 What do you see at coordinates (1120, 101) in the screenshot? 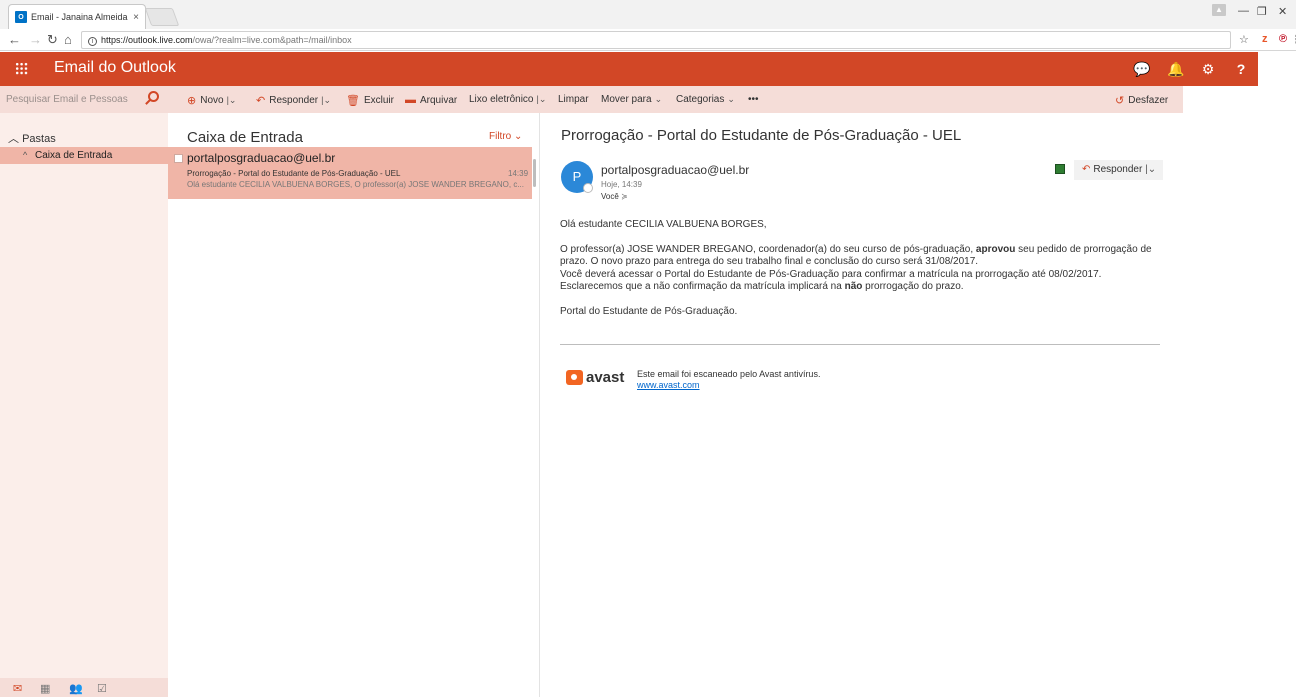
I see `undo-icon: ↺` at bounding box center [1120, 101].